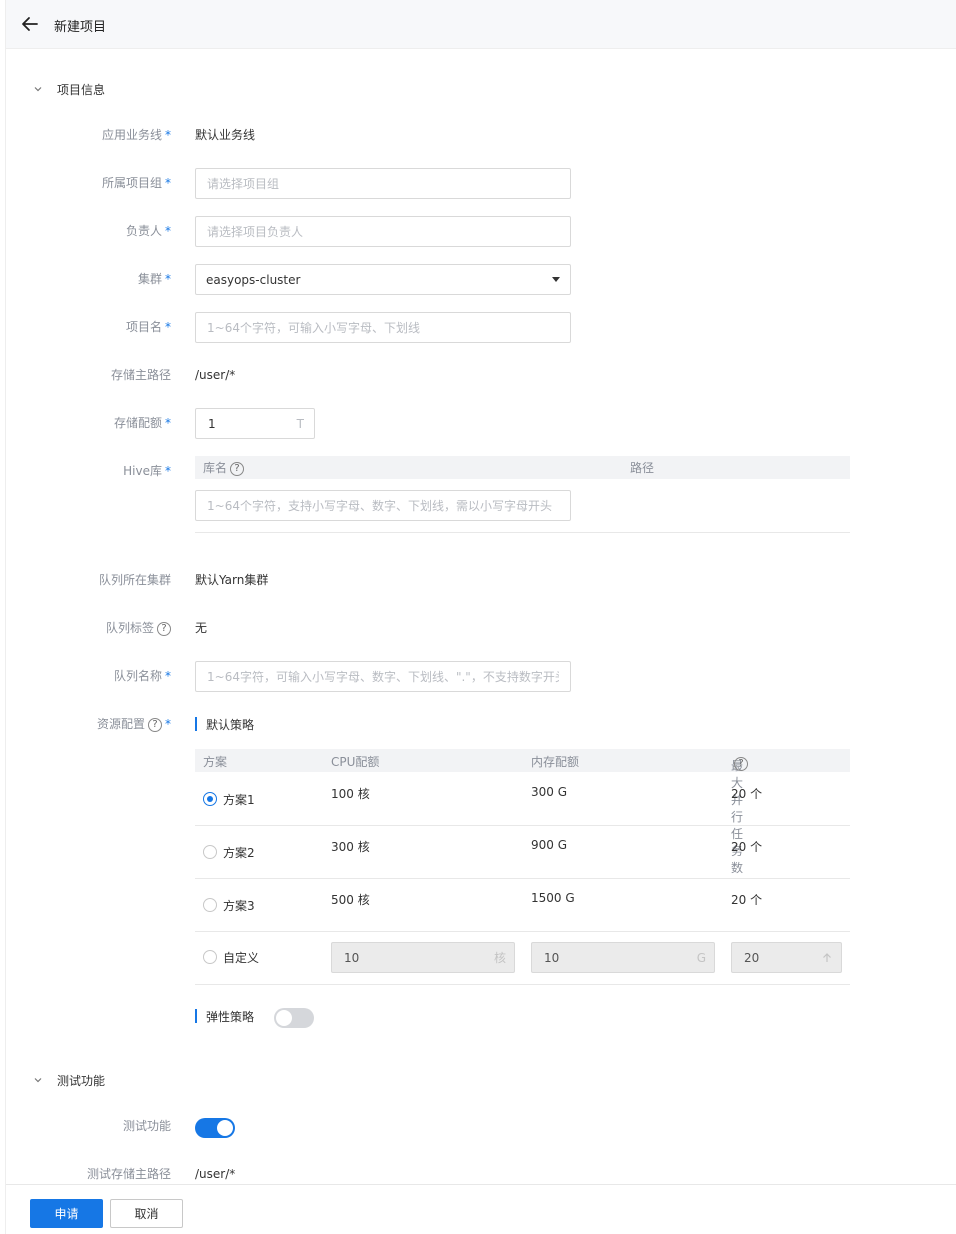 This screenshot has width=956, height=1234. What do you see at coordinates (215, 1174) in the screenshot?
I see `test-storage-value: /user/*` at bounding box center [215, 1174].